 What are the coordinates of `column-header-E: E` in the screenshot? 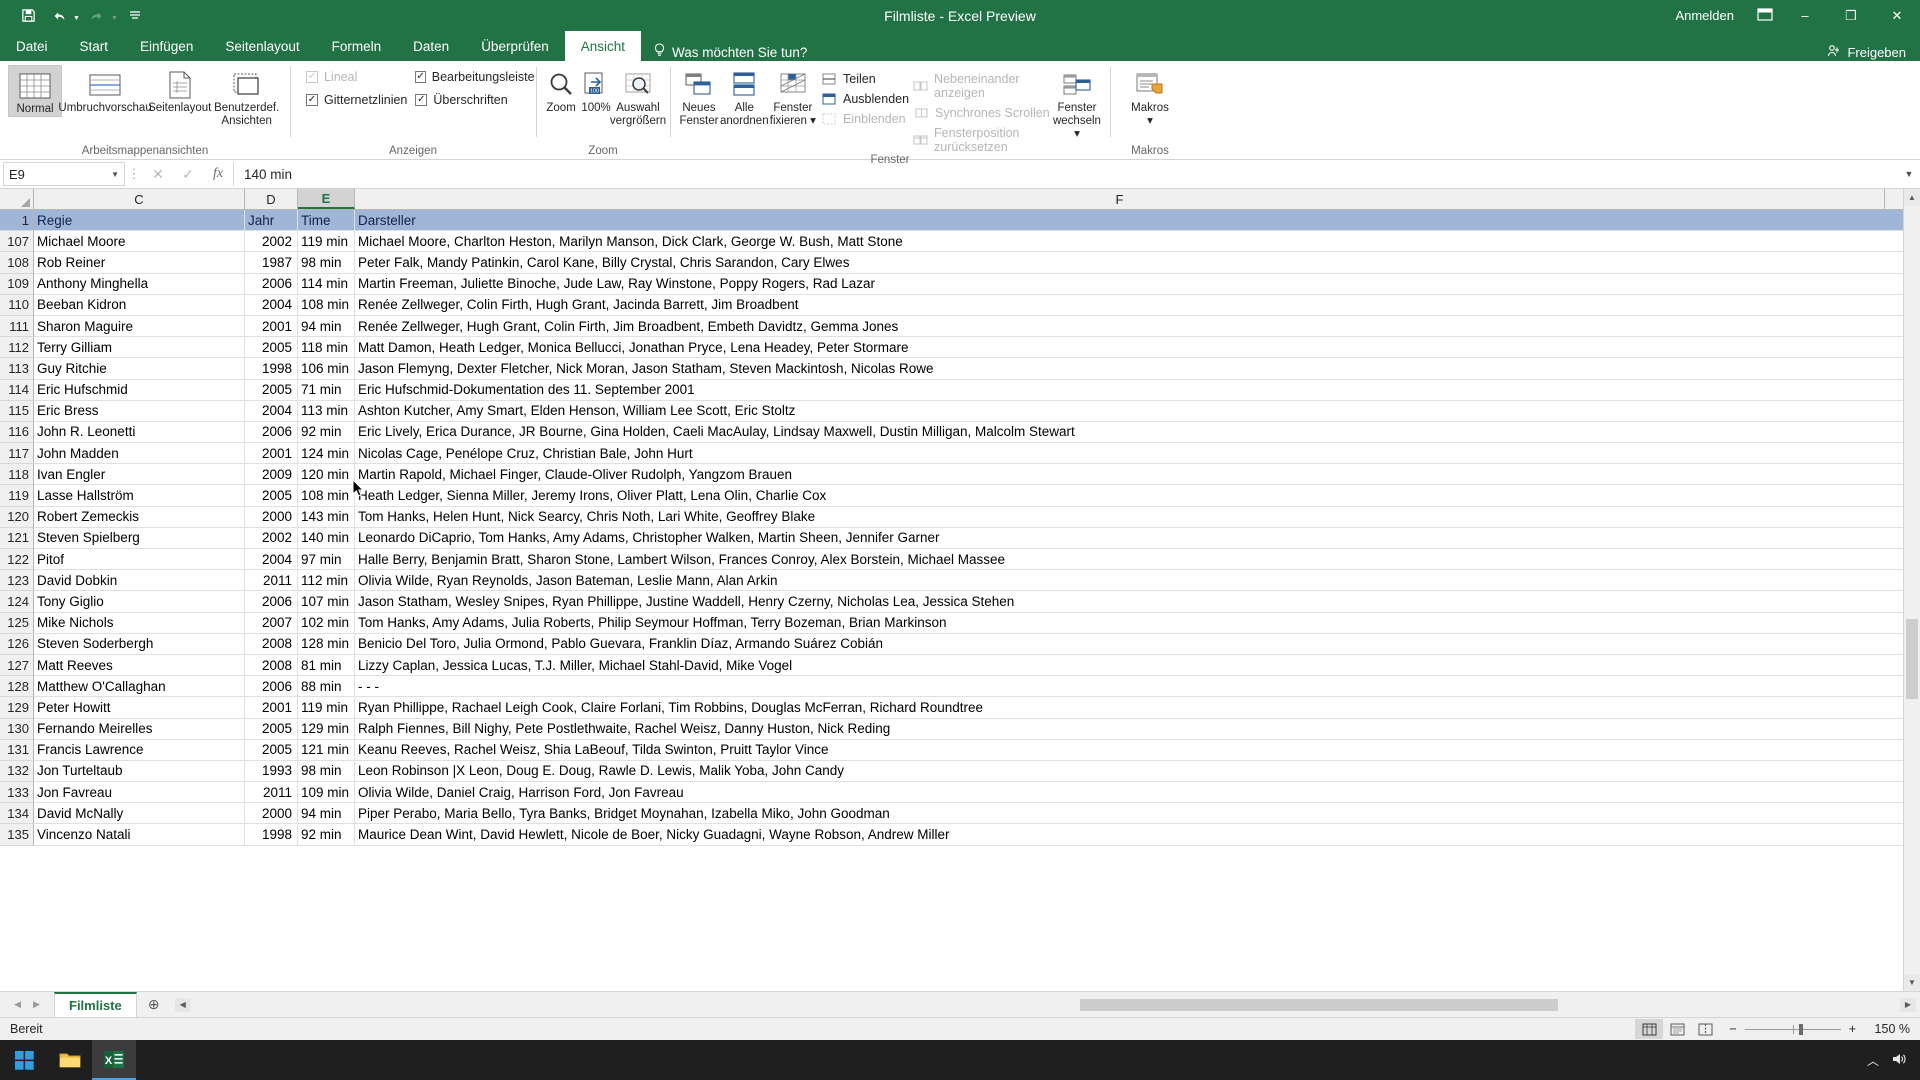 It's located at (326, 199).